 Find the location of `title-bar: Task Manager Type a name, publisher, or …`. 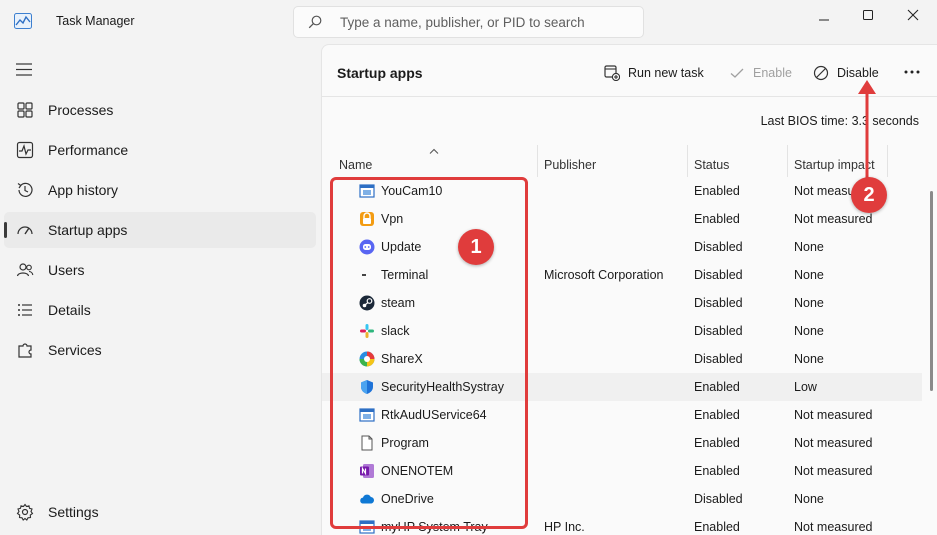

title-bar: Task Manager Type a name, publisher, or … is located at coordinates (468, 22).